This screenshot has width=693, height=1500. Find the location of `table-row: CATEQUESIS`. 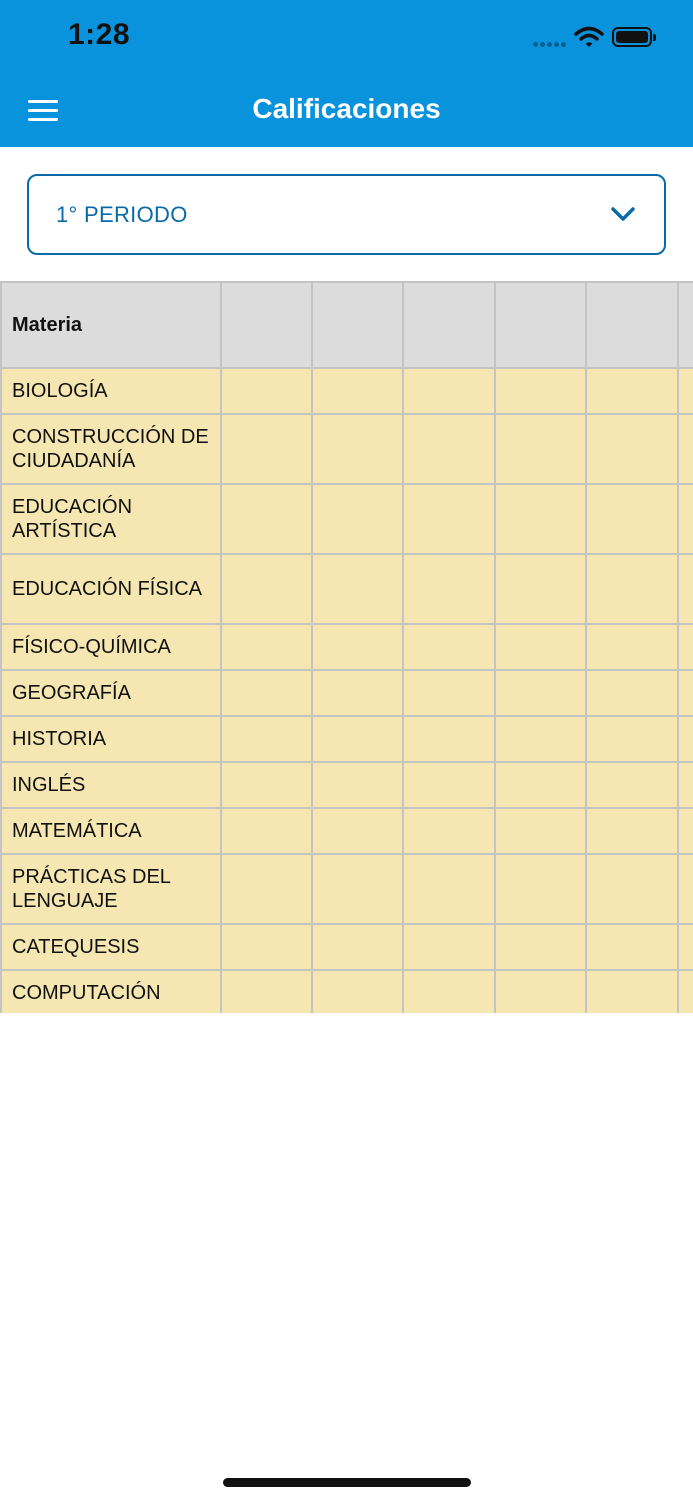

table-row: CATEQUESIS is located at coordinates (346, 947).